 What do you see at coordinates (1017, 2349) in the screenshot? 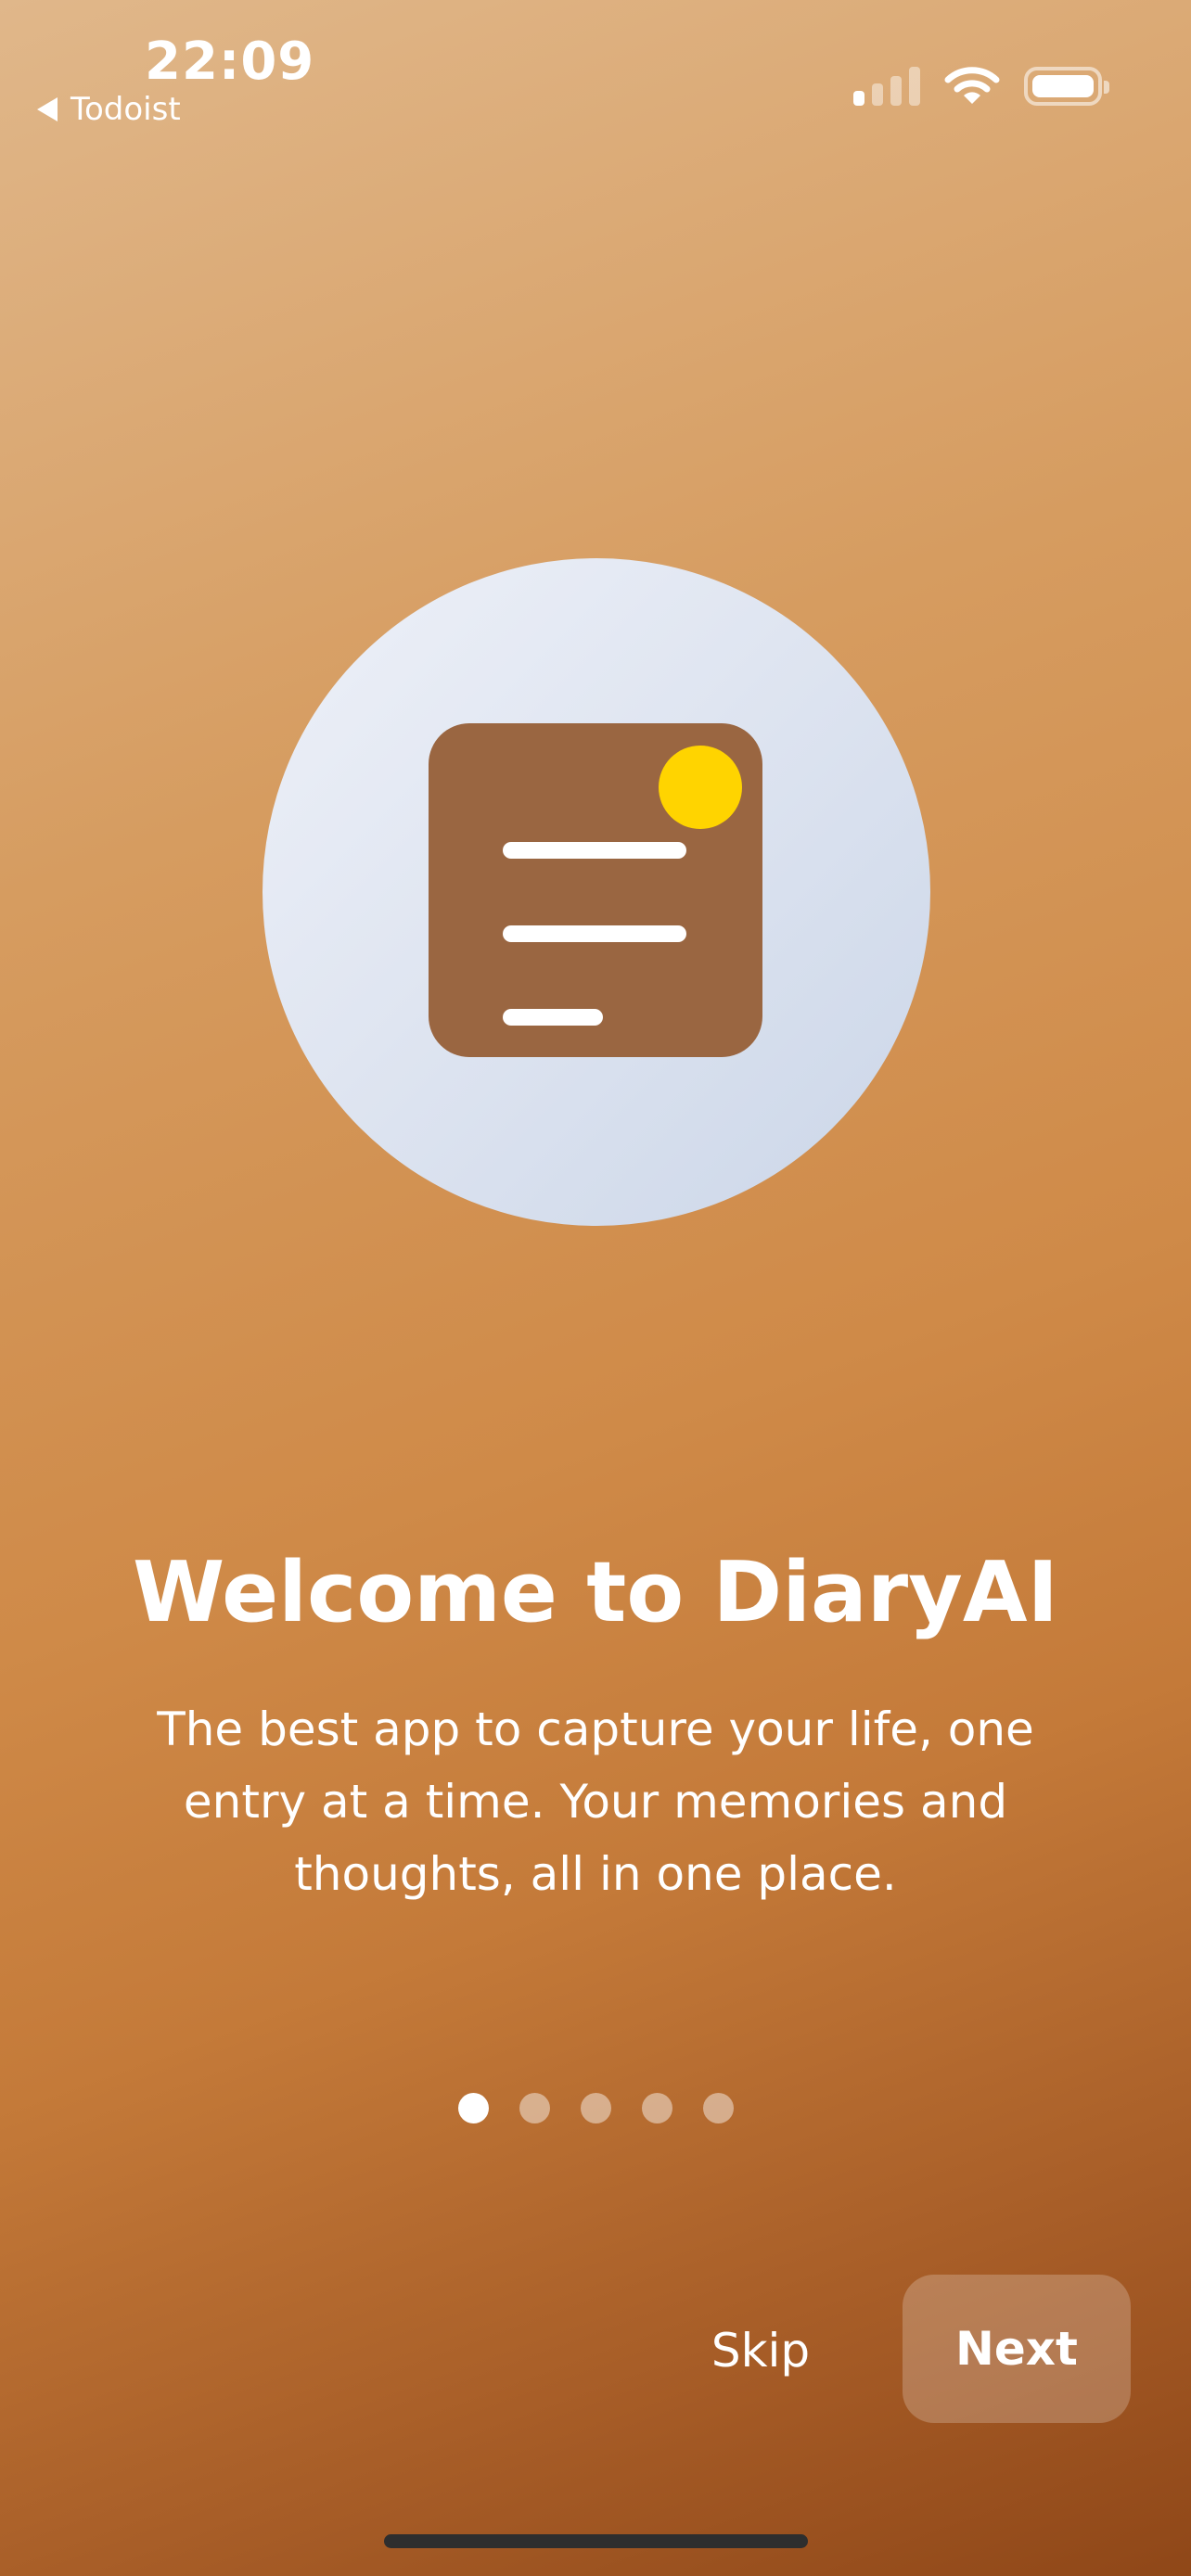
I see `next-button: Next` at bounding box center [1017, 2349].